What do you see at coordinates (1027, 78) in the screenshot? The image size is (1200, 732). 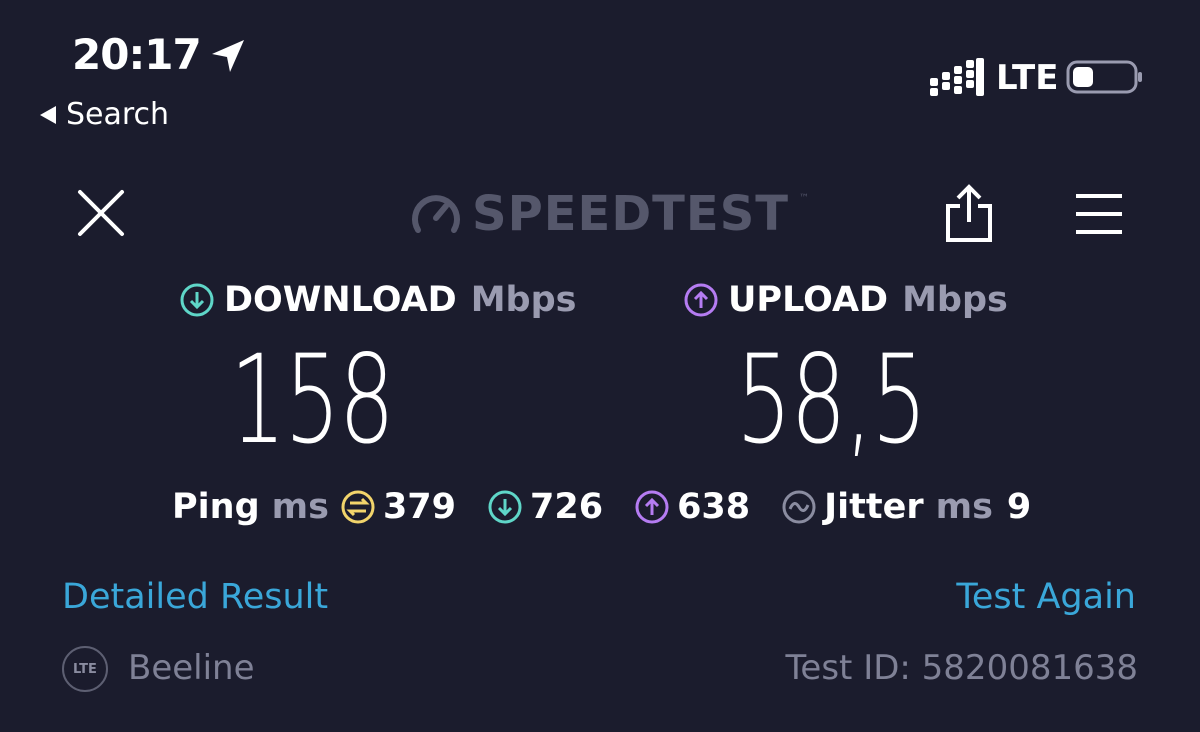 I see `network-type: LTE` at bounding box center [1027, 78].